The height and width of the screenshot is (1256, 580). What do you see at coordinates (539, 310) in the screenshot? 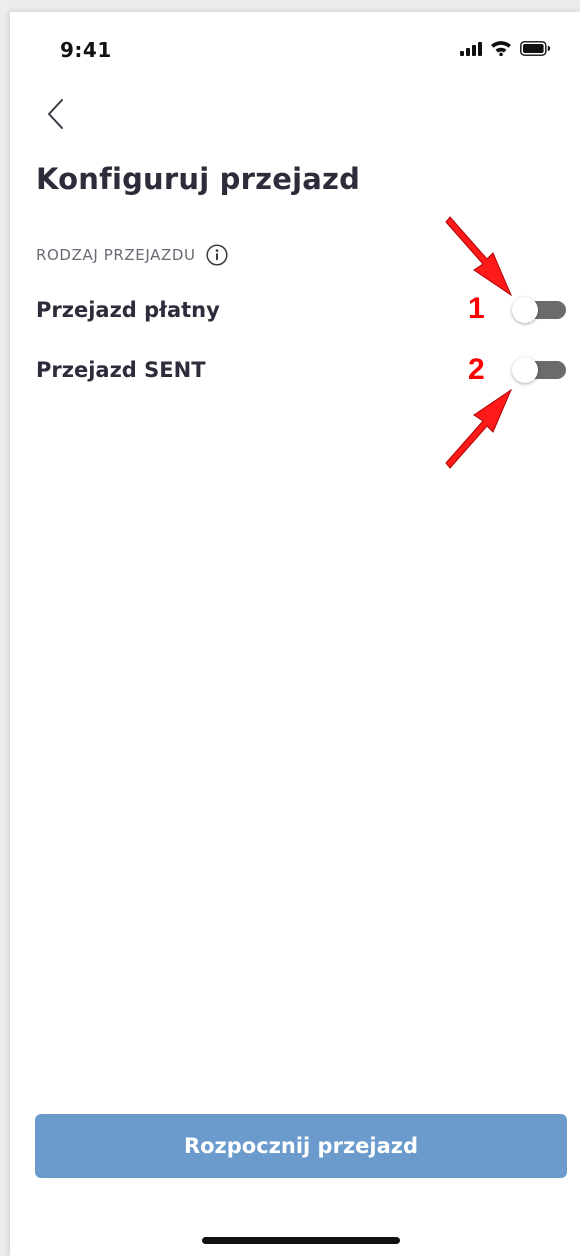
I see `toggle-przejazd-platny` at bounding box center [539, 310].